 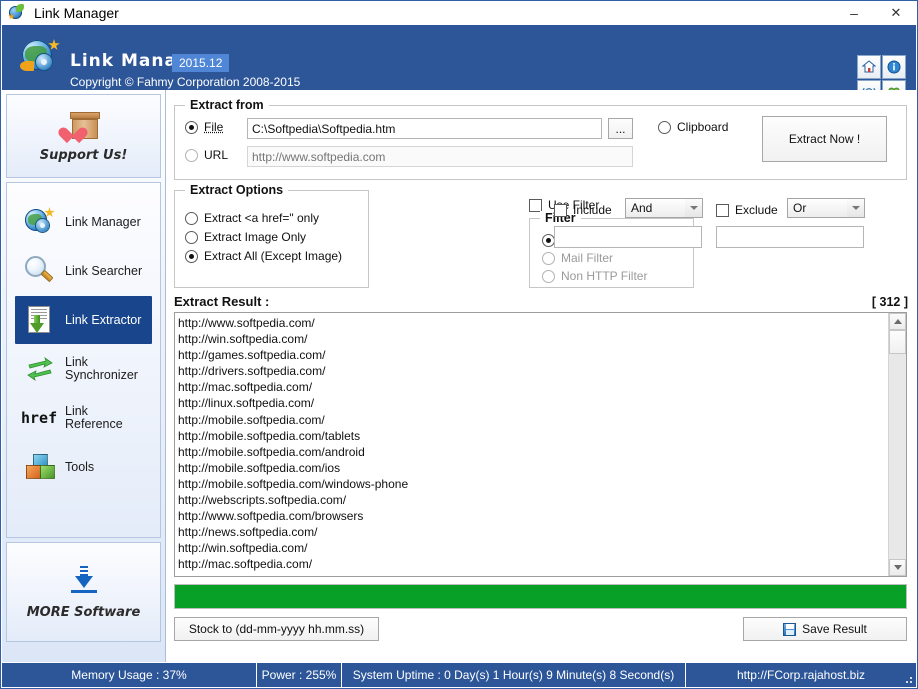 What do you see at coordinates (897, 342) in the screenshot?
I see `scrollbar-thumb` at bounding box center [897, 342].